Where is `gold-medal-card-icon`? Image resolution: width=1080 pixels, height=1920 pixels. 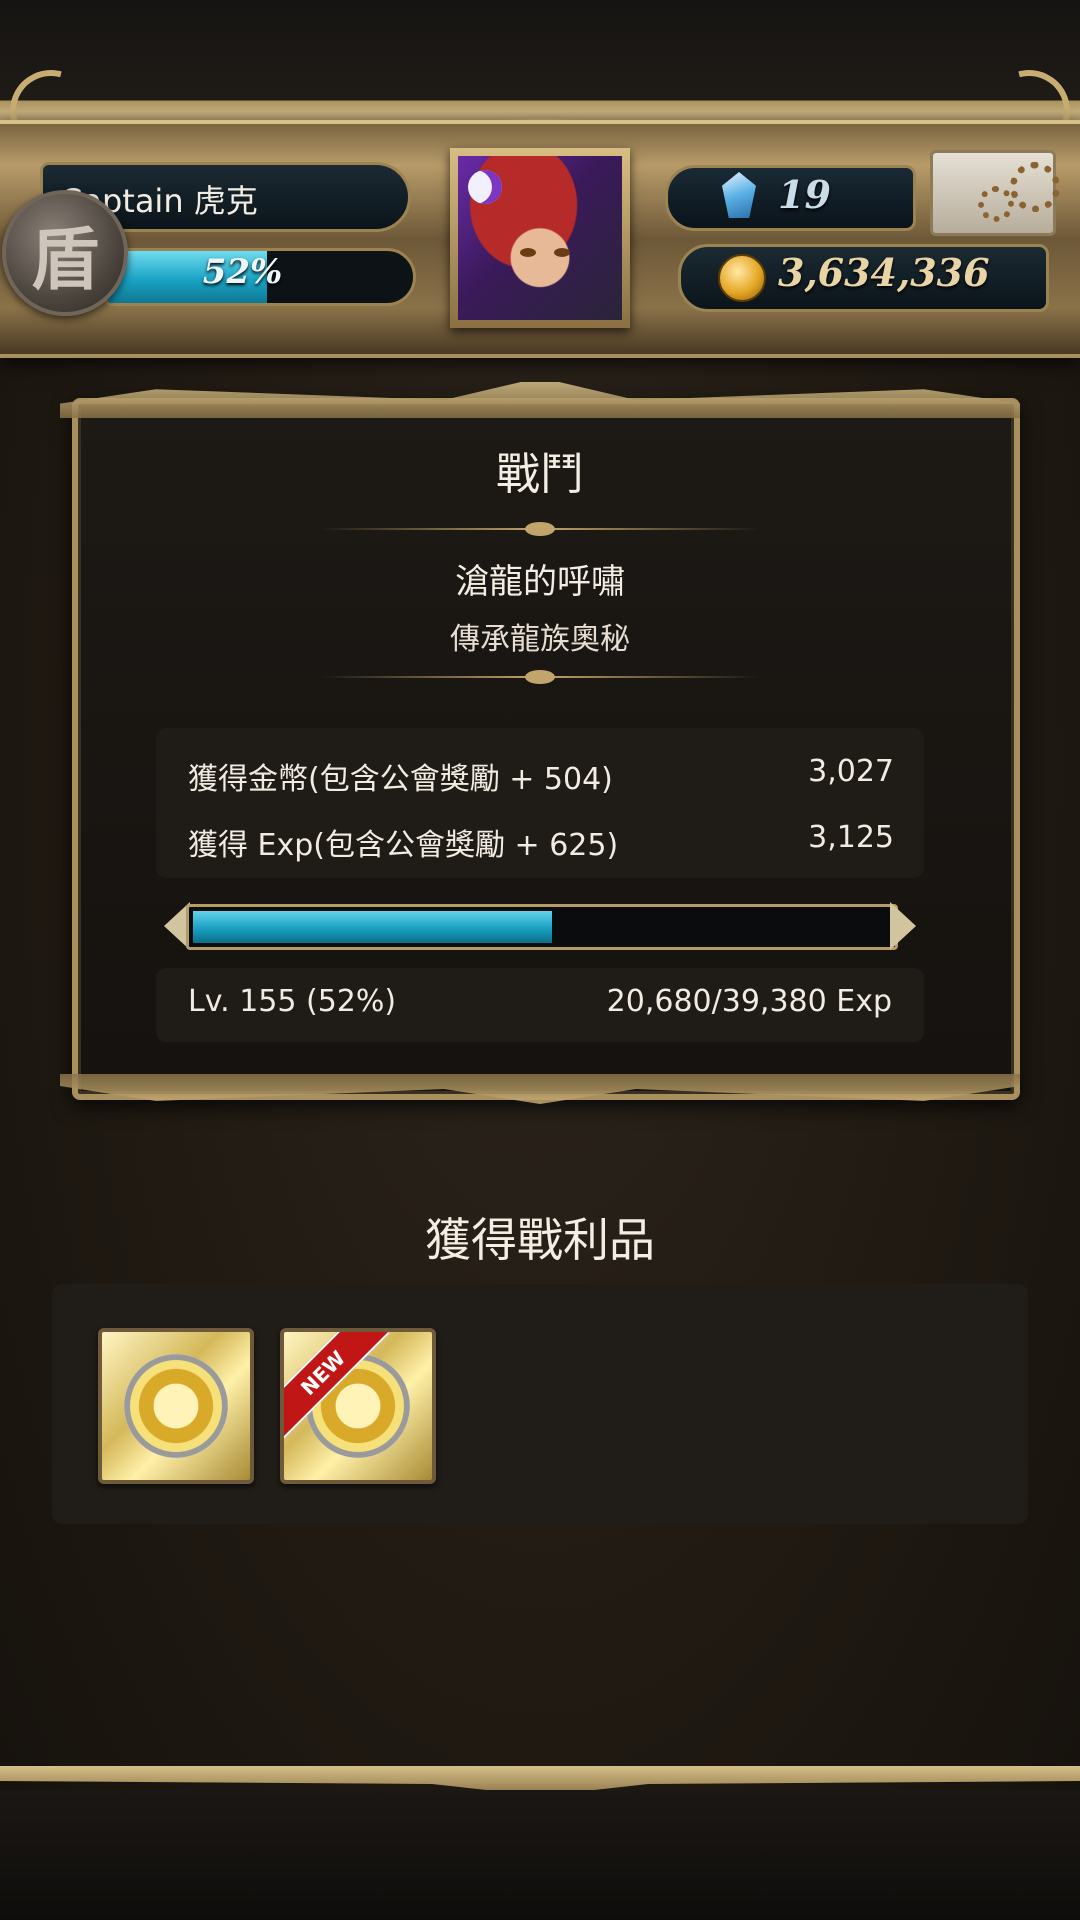 gold-medal-card-icon is located at coordinates (176, 1406).